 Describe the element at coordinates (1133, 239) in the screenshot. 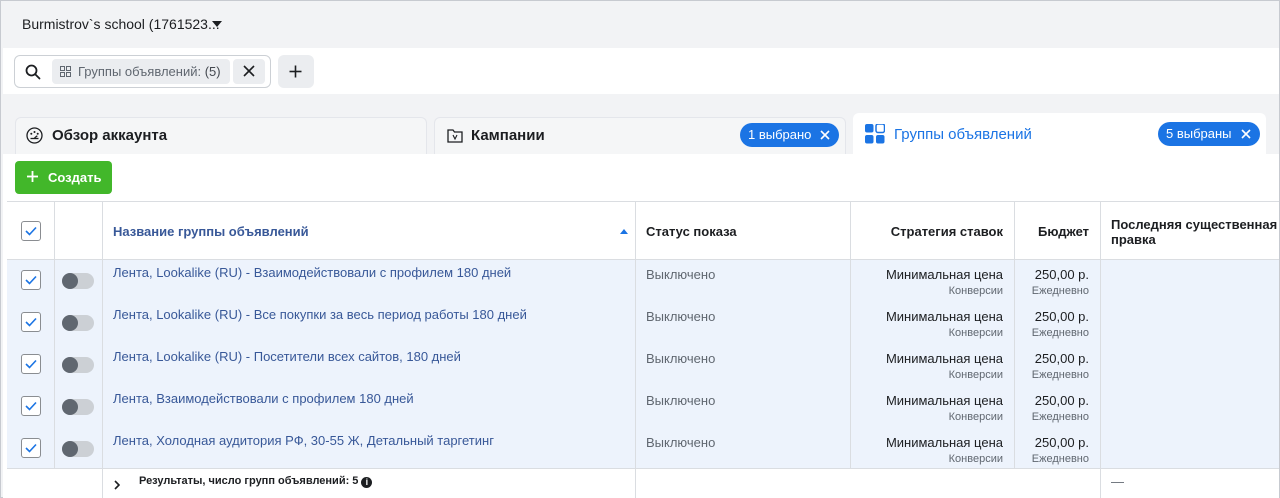

I see `column-header-last-edit-line2: правка` at that location.